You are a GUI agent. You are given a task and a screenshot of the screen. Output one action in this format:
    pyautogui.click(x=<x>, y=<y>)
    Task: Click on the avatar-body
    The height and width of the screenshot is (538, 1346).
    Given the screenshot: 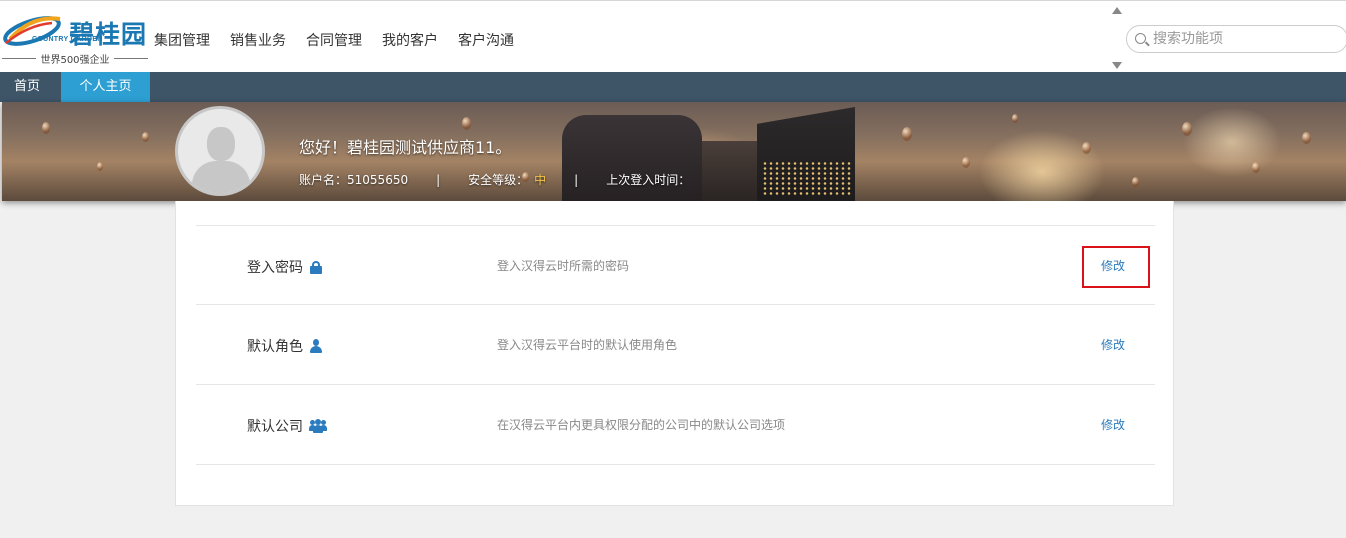 What is the action you would take?
    pyautogui.click(x=221, y=177)
    